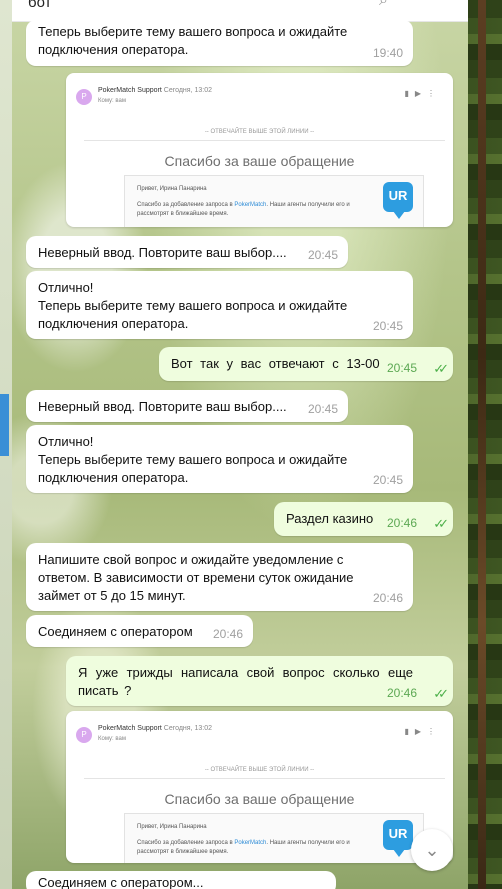 This screenshot has width=502, height=889. I want to click on left-panel-highlight, so click(4, 425).